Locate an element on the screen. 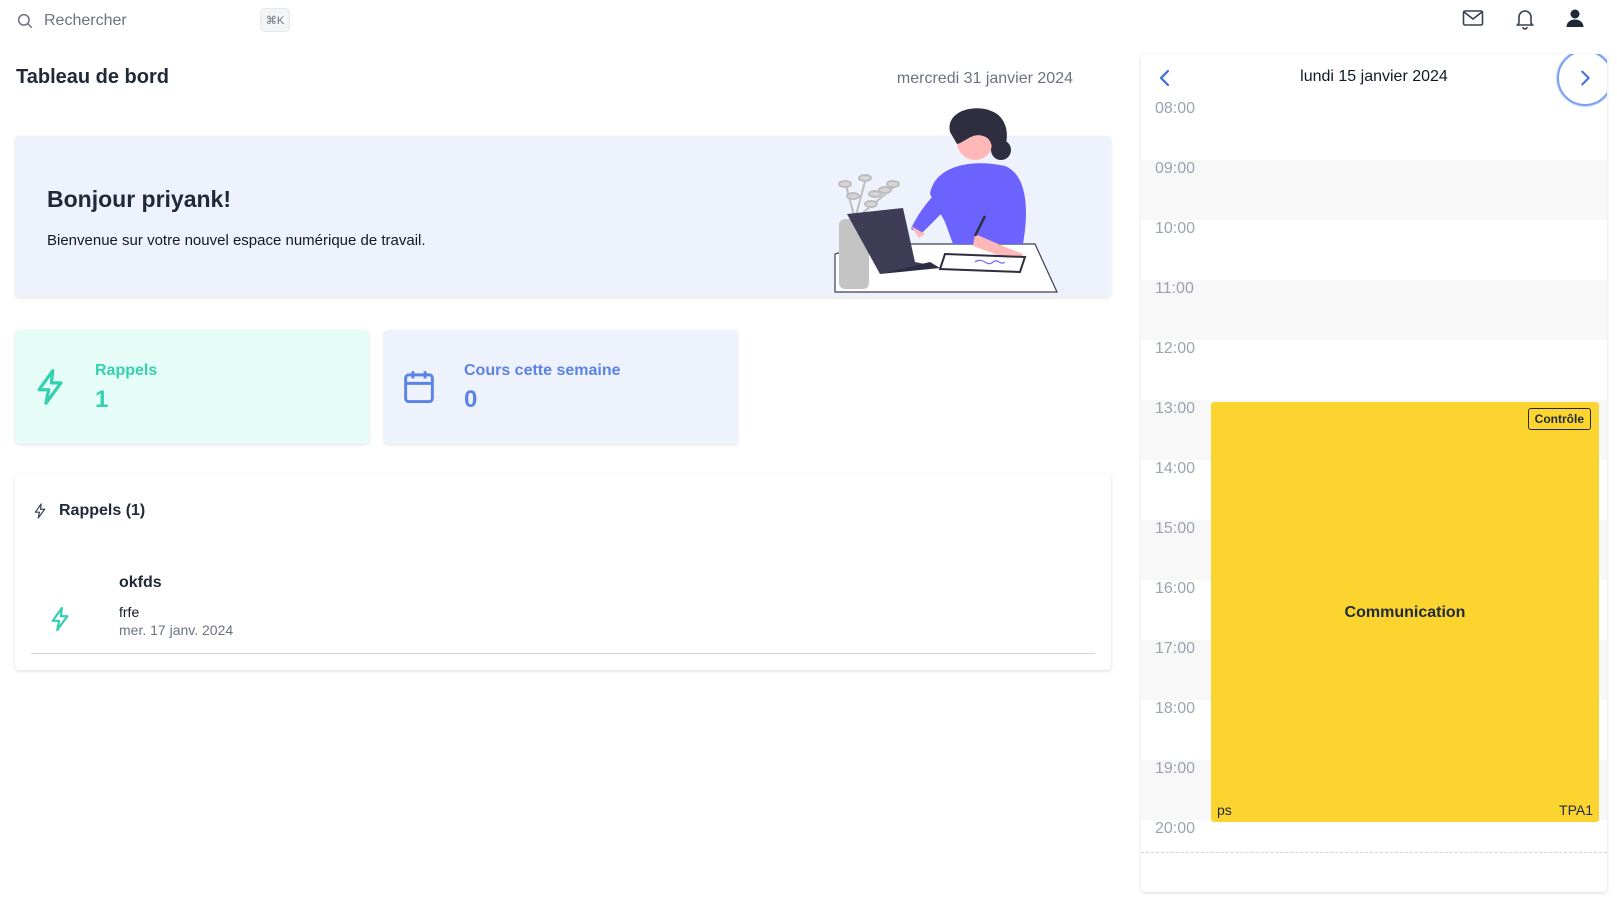 The image size is (1617, 904). courses-stat-card: Cours cette semaine 0 is located at coordinates (561, 387).